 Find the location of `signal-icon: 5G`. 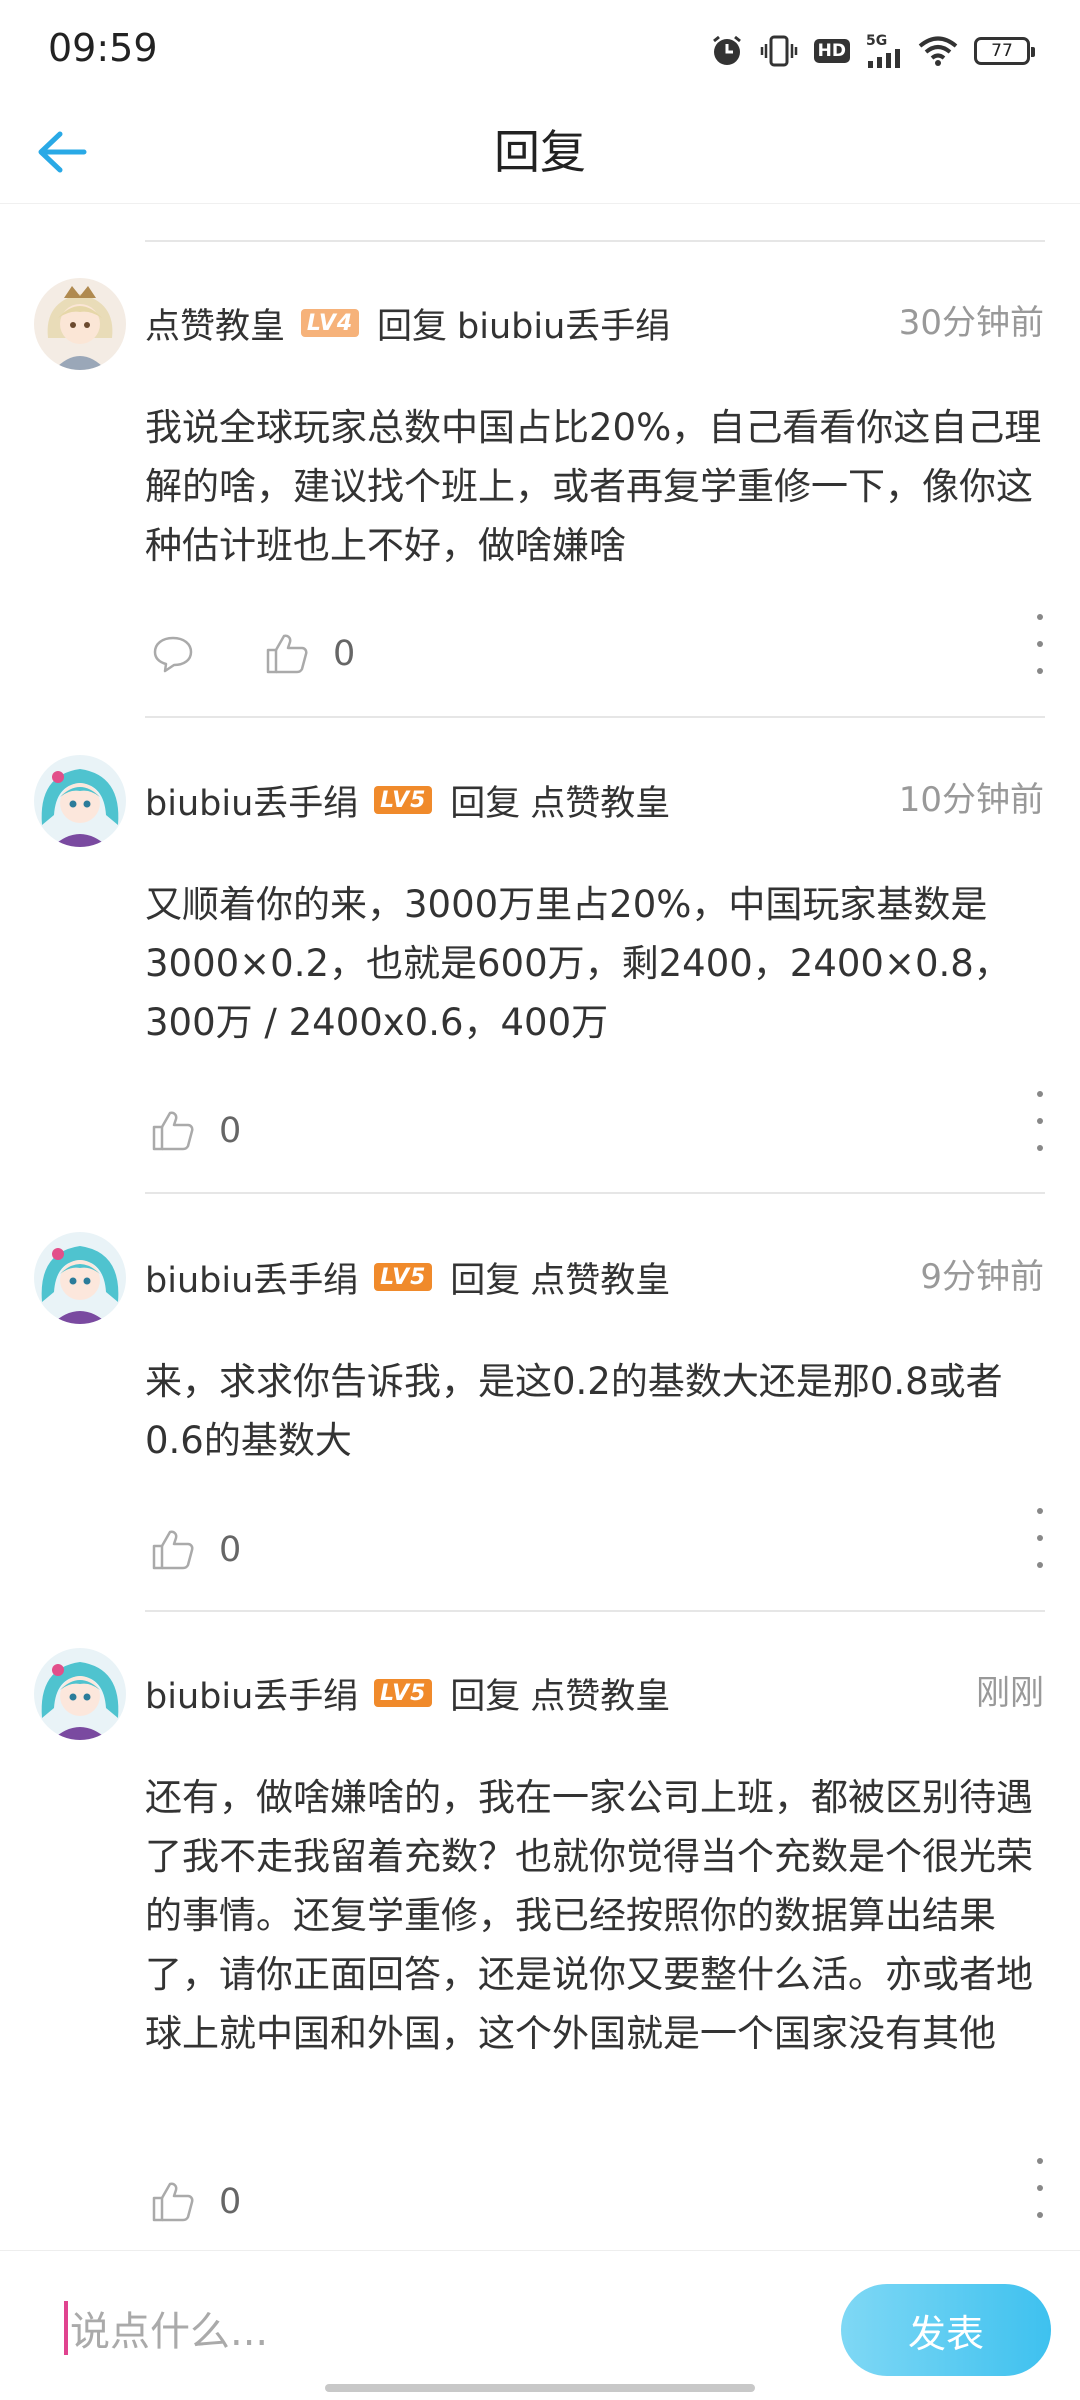

signal-icon: 5G is located at coordinates (884, 51).